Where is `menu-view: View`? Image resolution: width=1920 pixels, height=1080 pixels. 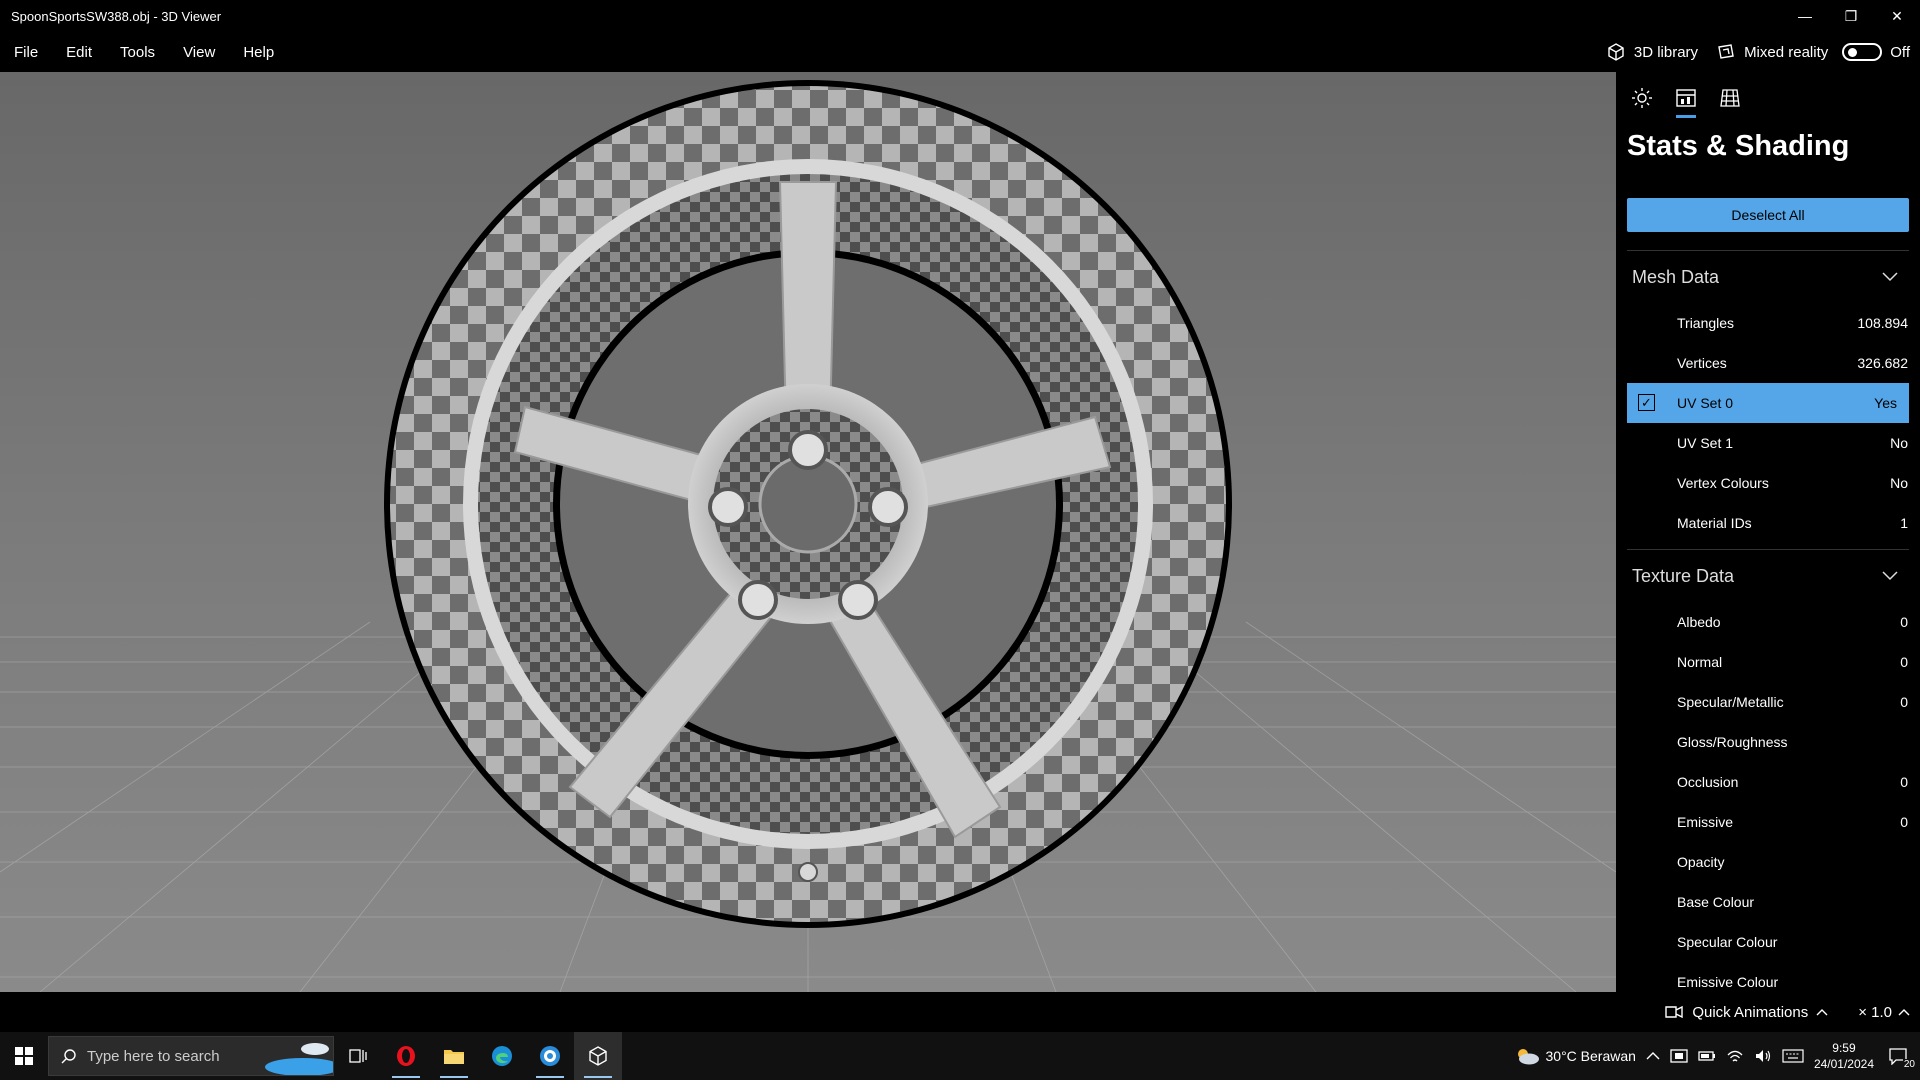
menu-view: View is located at coordinates (199, 52).